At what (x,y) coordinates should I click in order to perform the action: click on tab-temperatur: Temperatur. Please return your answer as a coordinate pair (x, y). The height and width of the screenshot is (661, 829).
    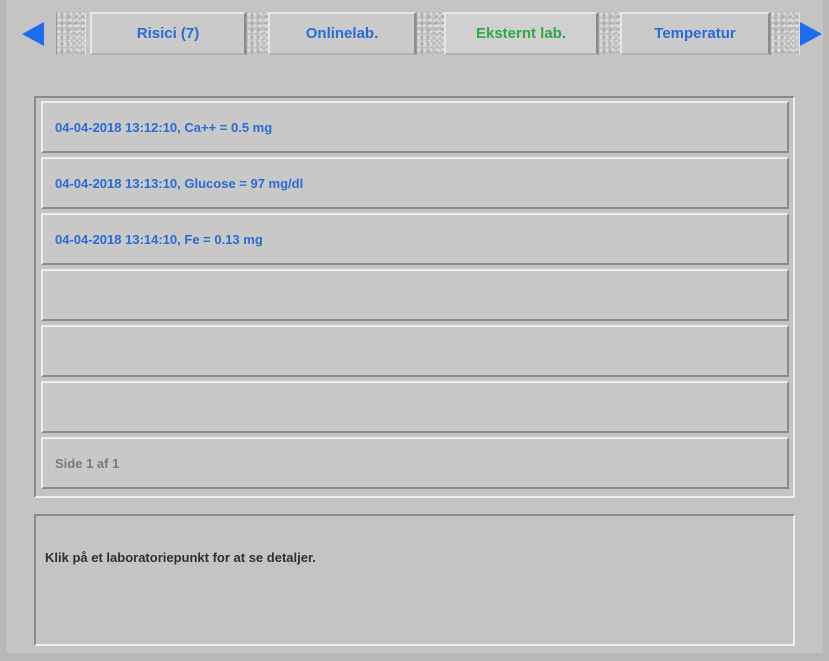
    Looking at the image, I should click on (695, 33).